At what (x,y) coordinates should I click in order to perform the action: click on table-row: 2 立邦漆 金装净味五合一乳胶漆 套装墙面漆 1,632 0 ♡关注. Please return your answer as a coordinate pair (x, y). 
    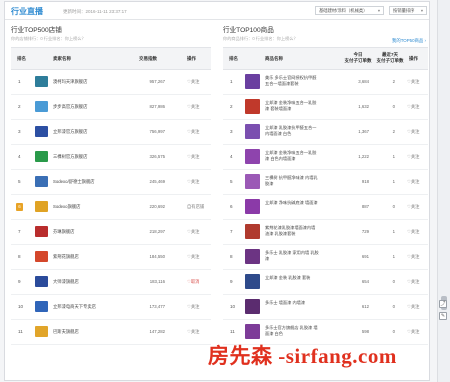
    Looking at the image, I should click on (325, 107).